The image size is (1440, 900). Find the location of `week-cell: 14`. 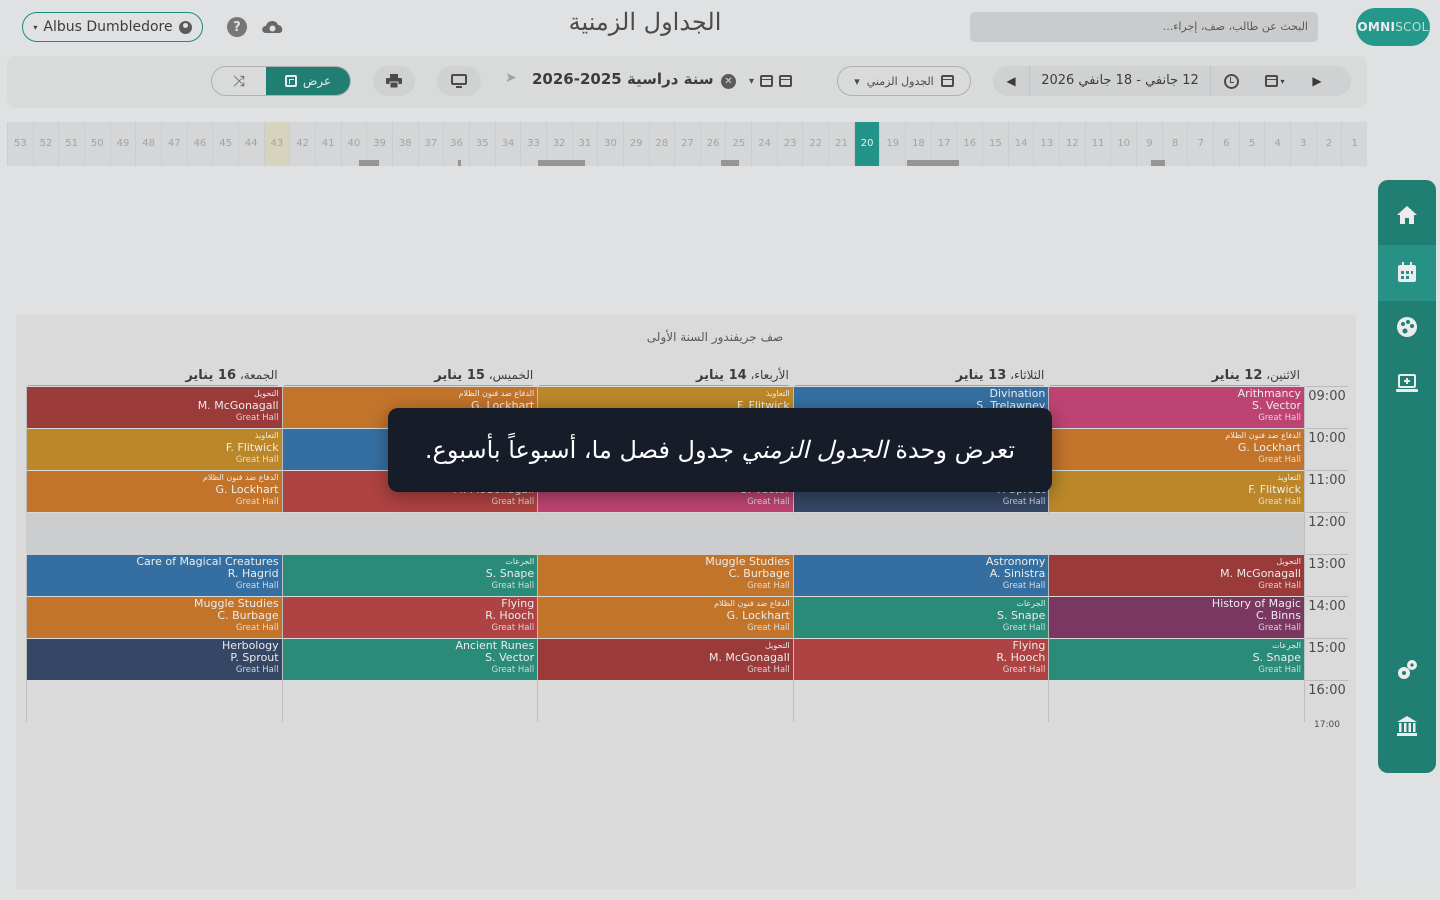

week-cell: 14 is located at coordinates (1020, 144).